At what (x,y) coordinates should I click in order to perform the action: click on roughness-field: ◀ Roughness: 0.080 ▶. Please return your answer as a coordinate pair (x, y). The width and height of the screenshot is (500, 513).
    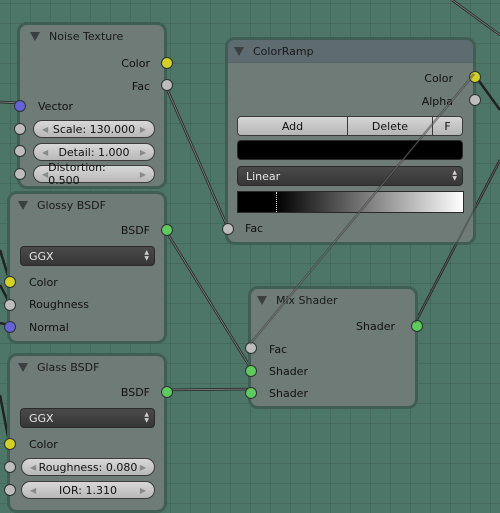
    Looking at the image, I should click on (88, 467).